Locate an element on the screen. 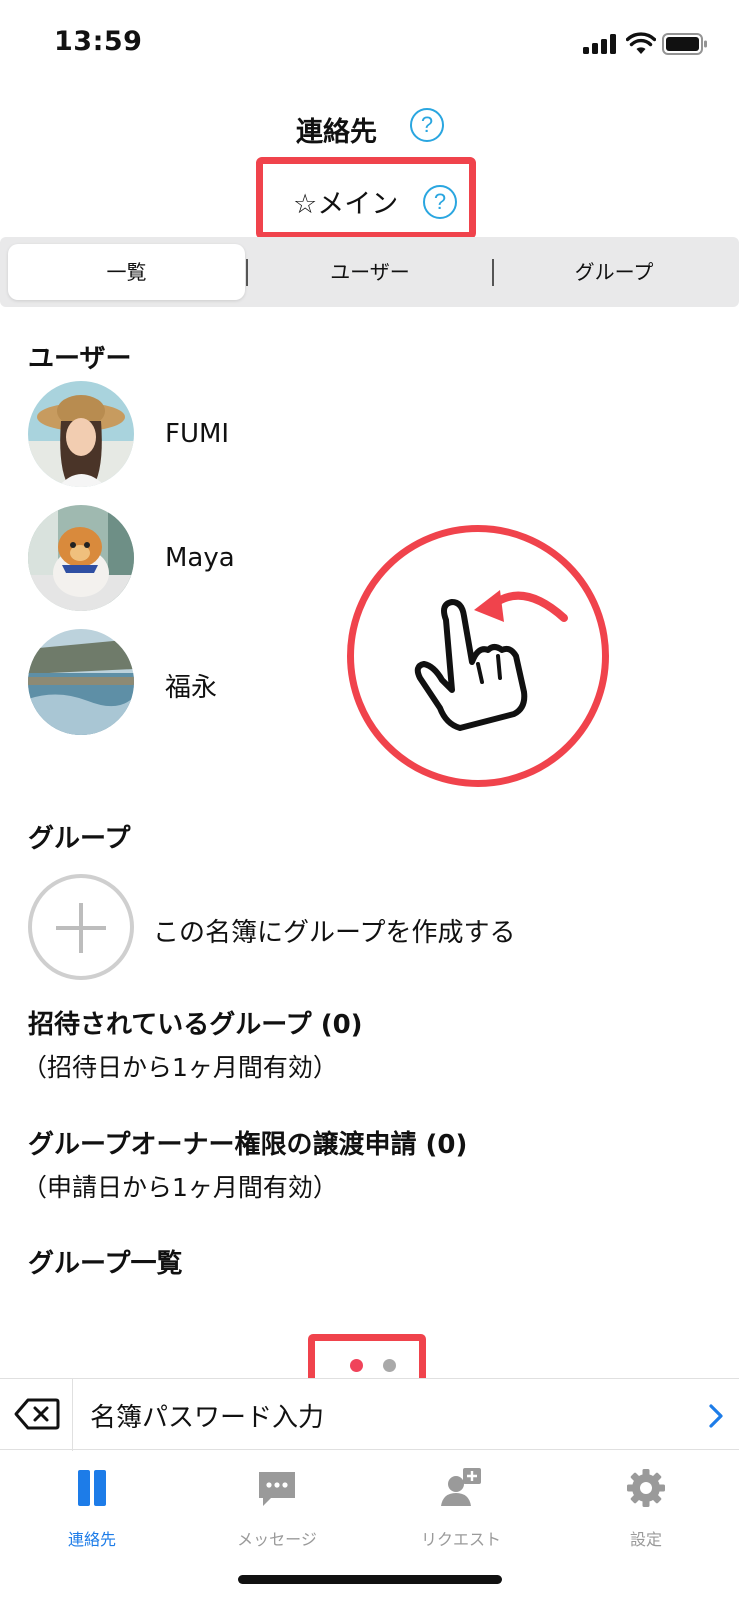 The width and height of the screenshot is (739, 1600). invited-groups-title: 招待されているグループ (0) is located at coordinates (195, 1022).